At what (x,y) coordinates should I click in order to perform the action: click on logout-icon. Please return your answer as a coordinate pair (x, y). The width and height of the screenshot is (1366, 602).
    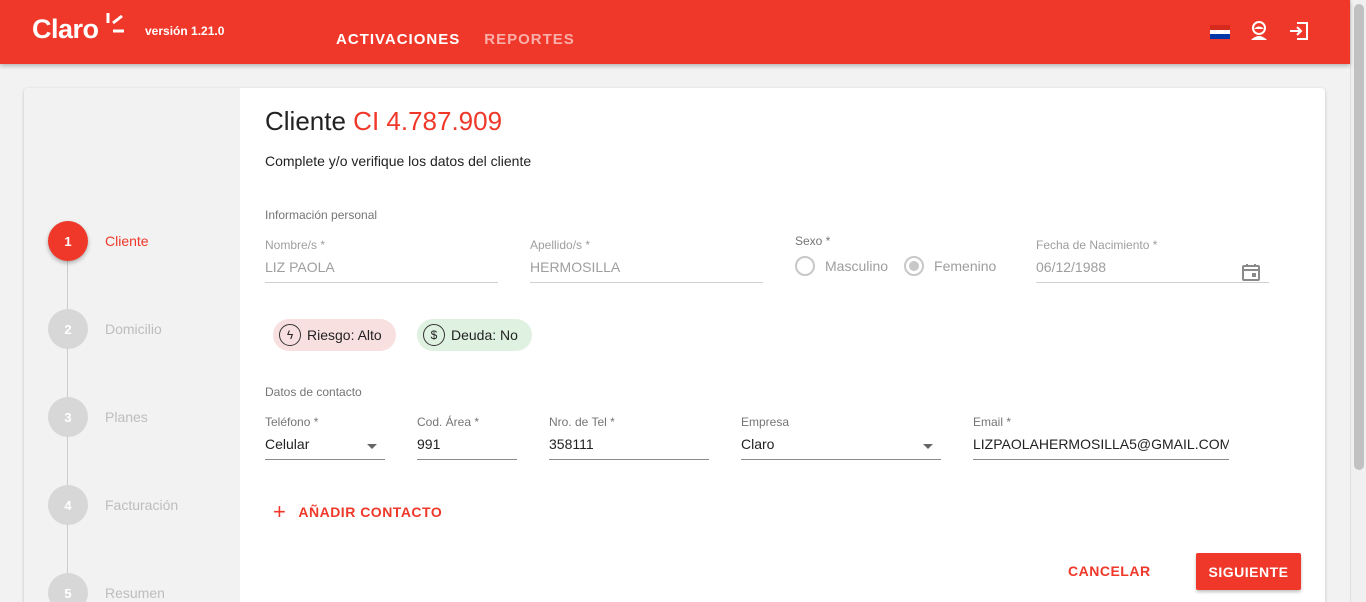
    Looking at the image, I should click on (1299, 31).